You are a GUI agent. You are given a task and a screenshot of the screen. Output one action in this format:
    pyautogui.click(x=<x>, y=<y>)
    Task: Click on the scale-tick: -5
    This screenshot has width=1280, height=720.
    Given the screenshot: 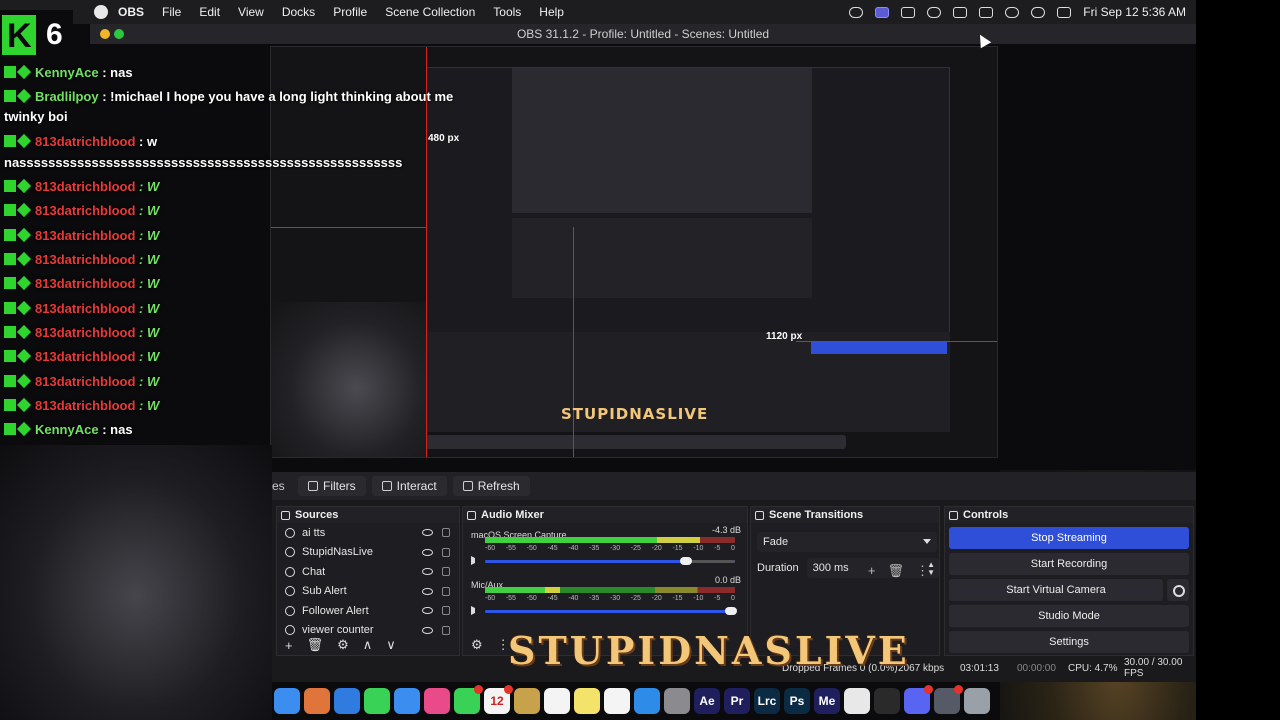 What is the action you would take?
    pyautogui.click(x=717, y=548)
    